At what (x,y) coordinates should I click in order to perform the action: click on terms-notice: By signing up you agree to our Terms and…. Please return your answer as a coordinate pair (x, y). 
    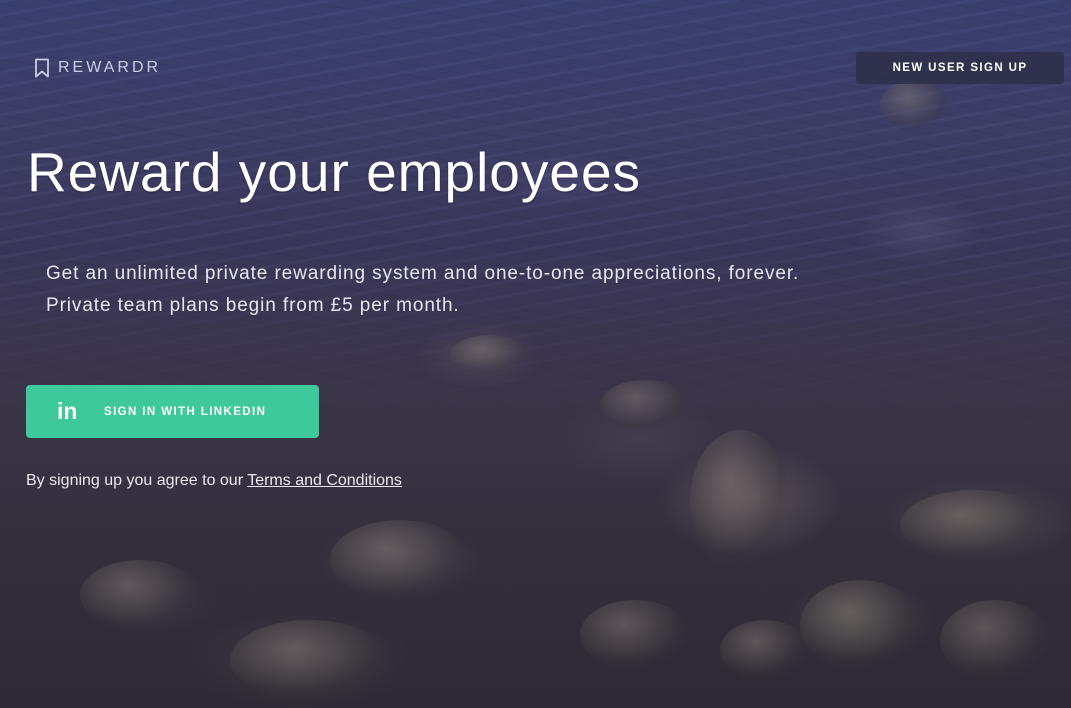
    Looking at the image, I should click on (214, 481).